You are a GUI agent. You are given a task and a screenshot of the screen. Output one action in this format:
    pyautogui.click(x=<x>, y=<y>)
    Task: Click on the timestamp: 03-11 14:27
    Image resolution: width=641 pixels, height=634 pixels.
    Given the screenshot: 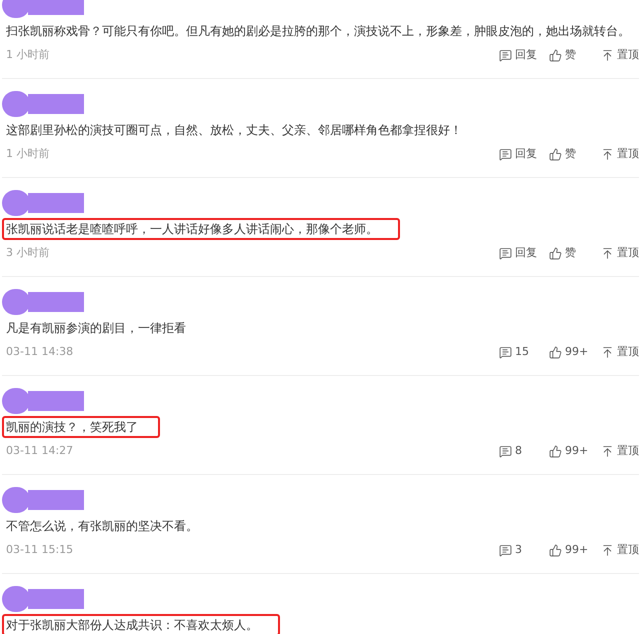 What is the action you would take?
    pyautogui.click(x=39, y=450)
    